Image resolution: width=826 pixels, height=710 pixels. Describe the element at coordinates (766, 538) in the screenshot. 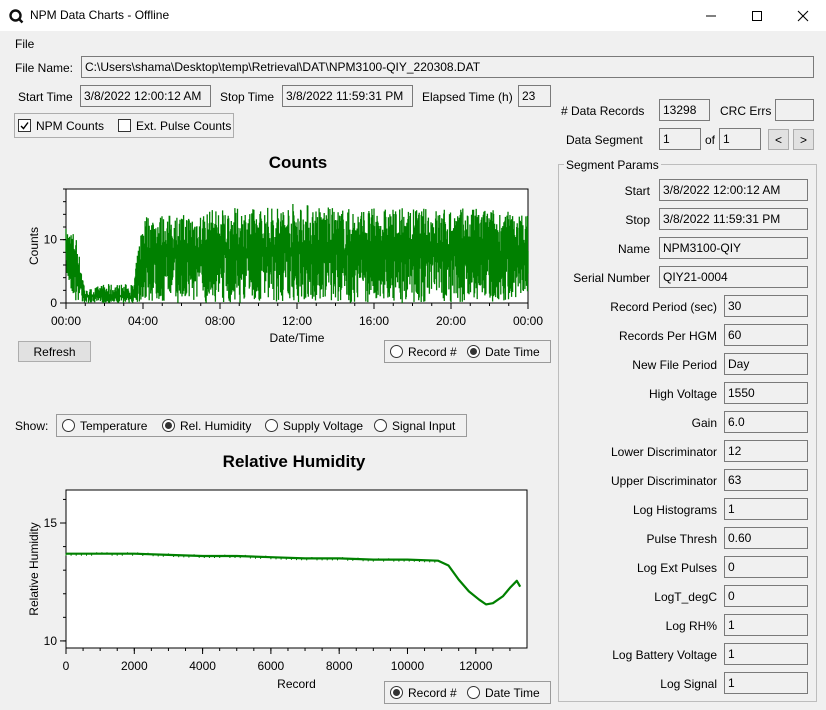

I see `param-row-field: 0.60` at that location.